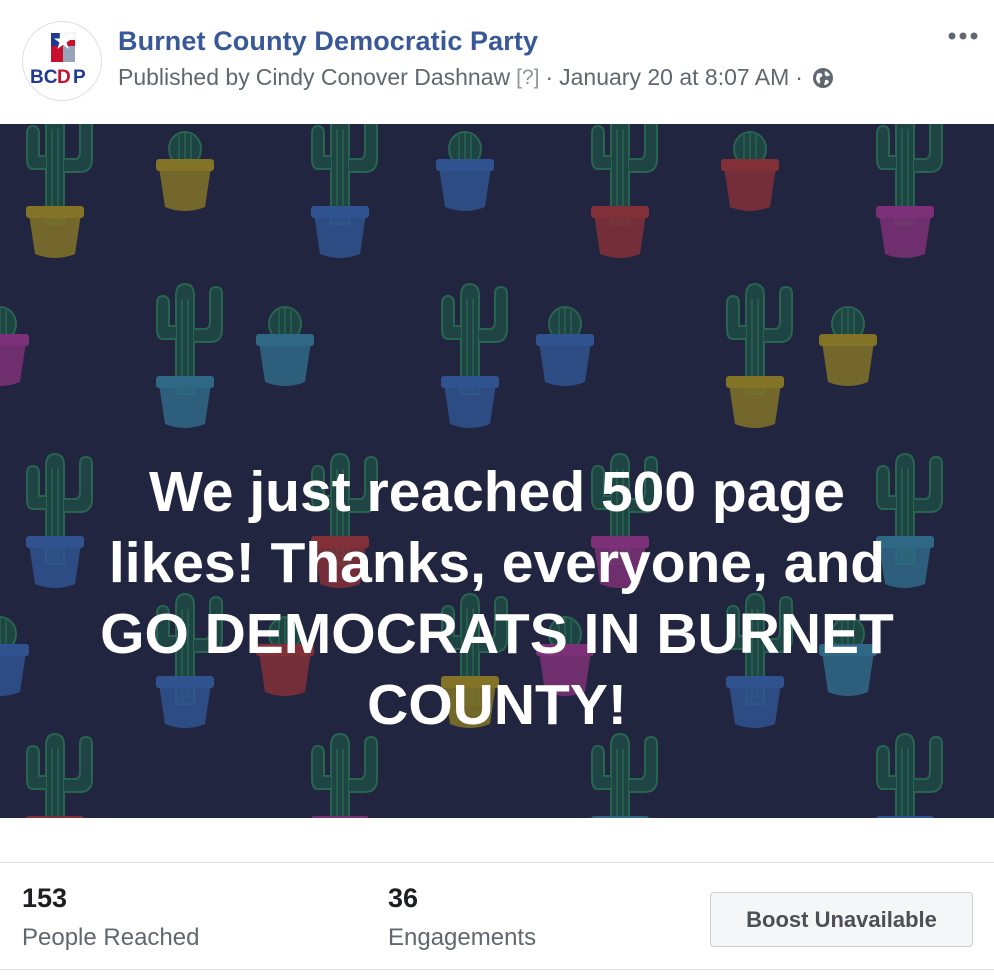 The image size is (994, 976). Describe the element at coordinates (497, 969) in the screenshot. I see `divider` at that location.